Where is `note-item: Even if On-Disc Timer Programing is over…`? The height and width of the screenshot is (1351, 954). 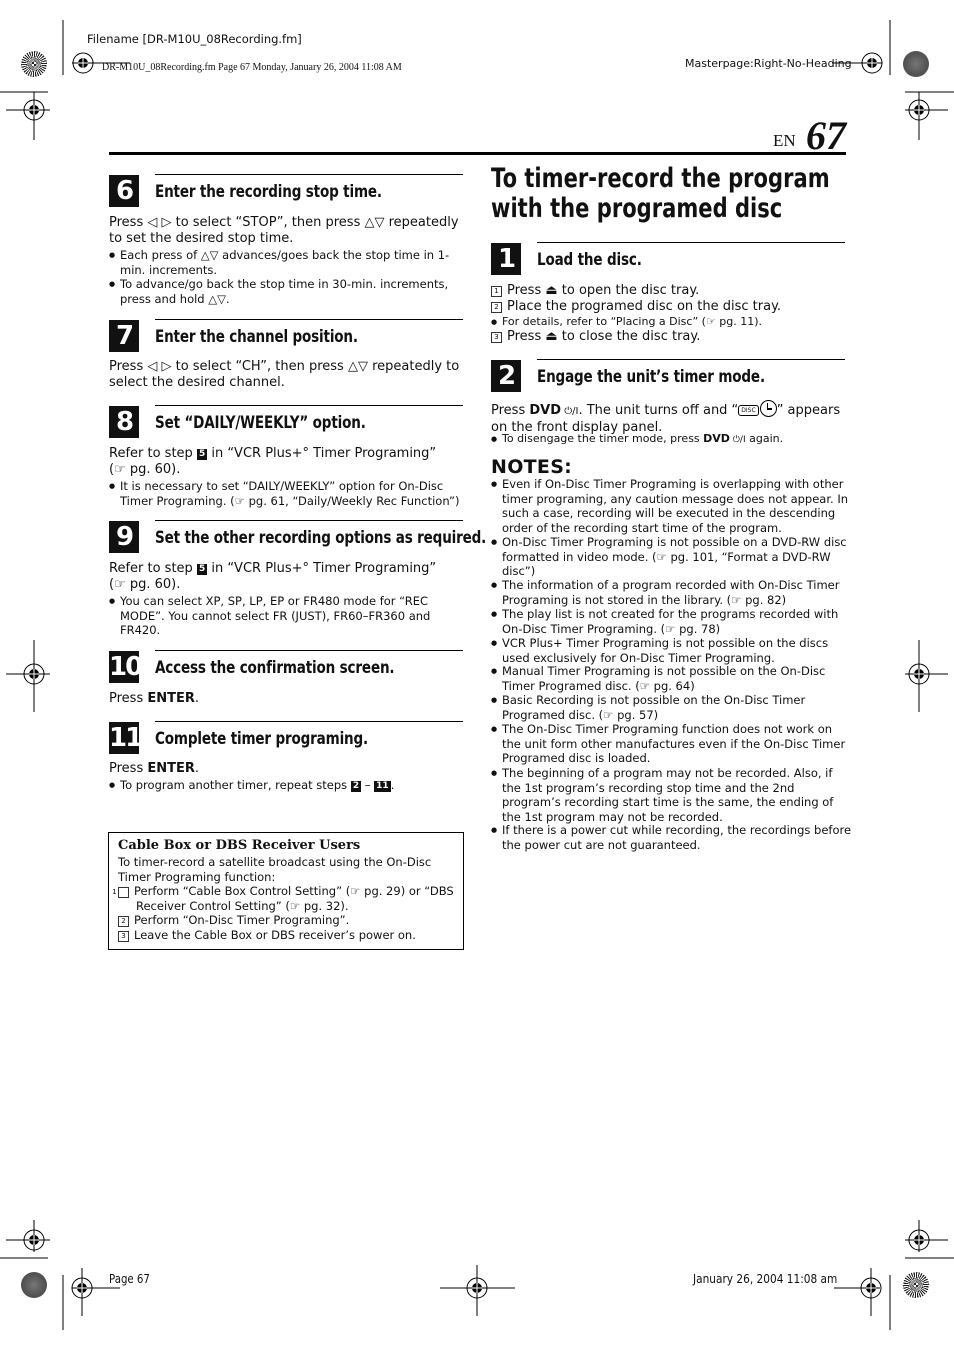 note-item: Even if On-Disc Timer Programing is over… is located at coordinates (672, 506).